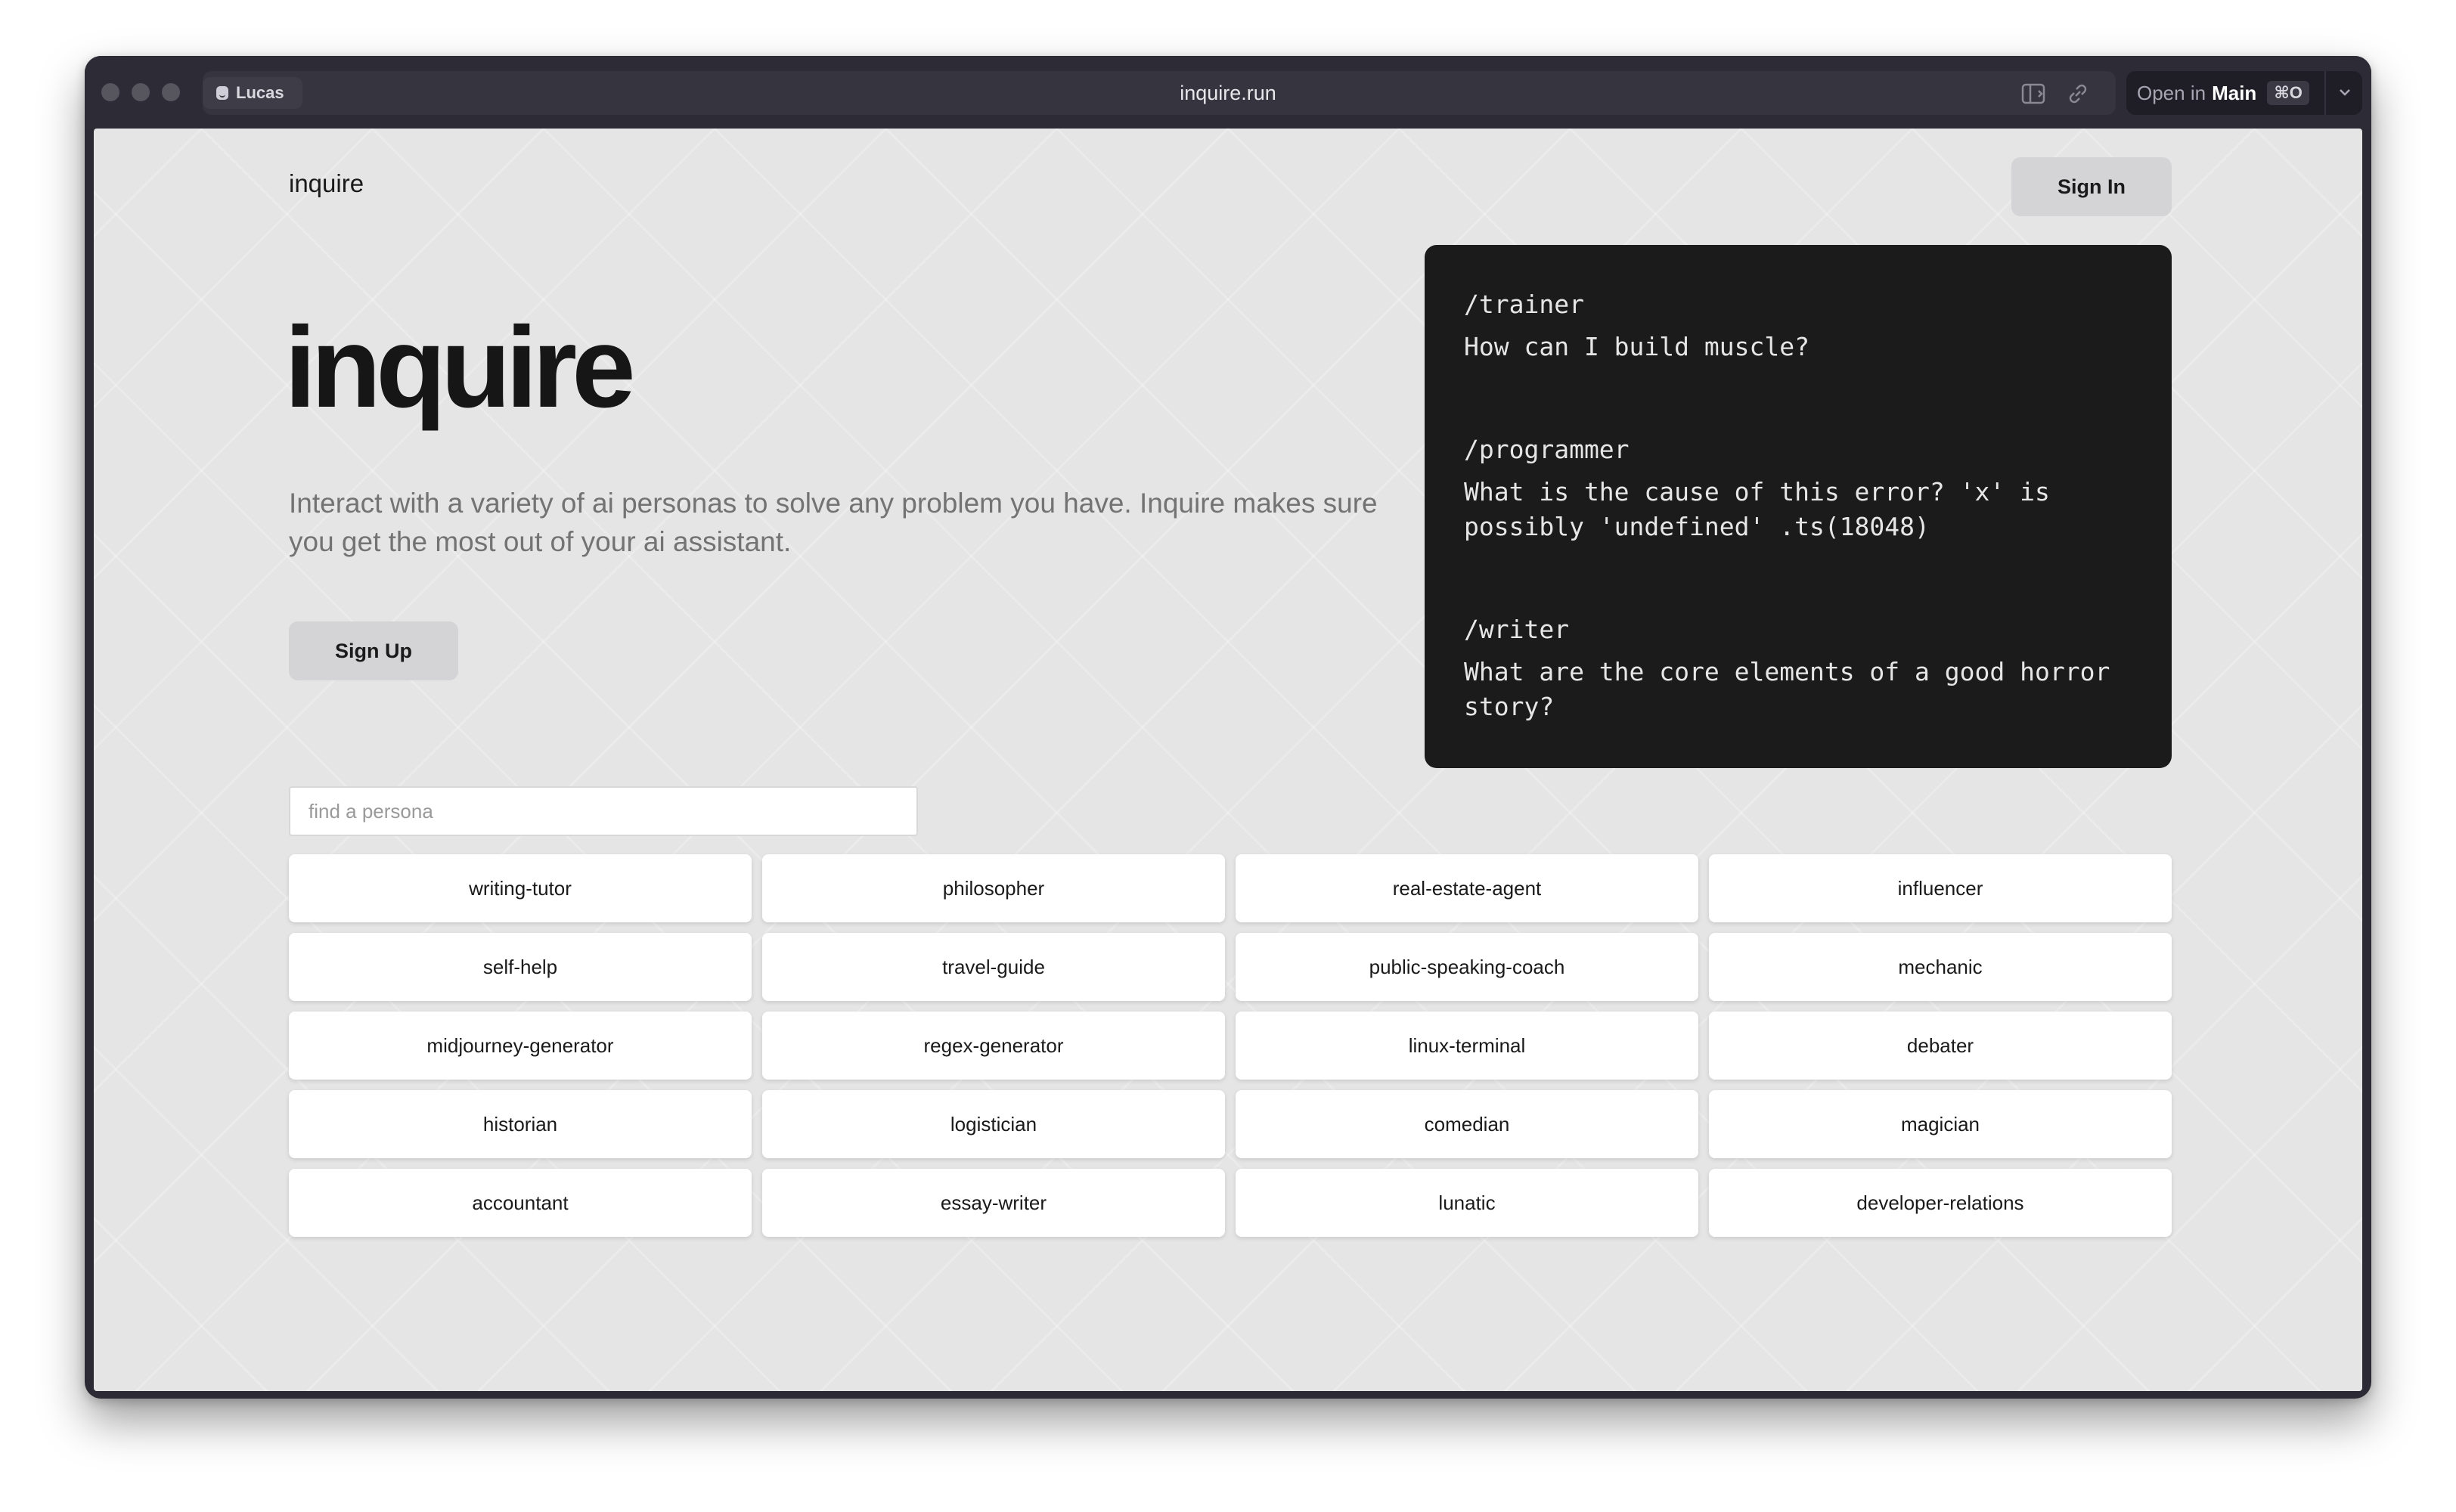 The image size is (2456, 1512). I want to click on chevron-down-icon, so click(2345, 92).